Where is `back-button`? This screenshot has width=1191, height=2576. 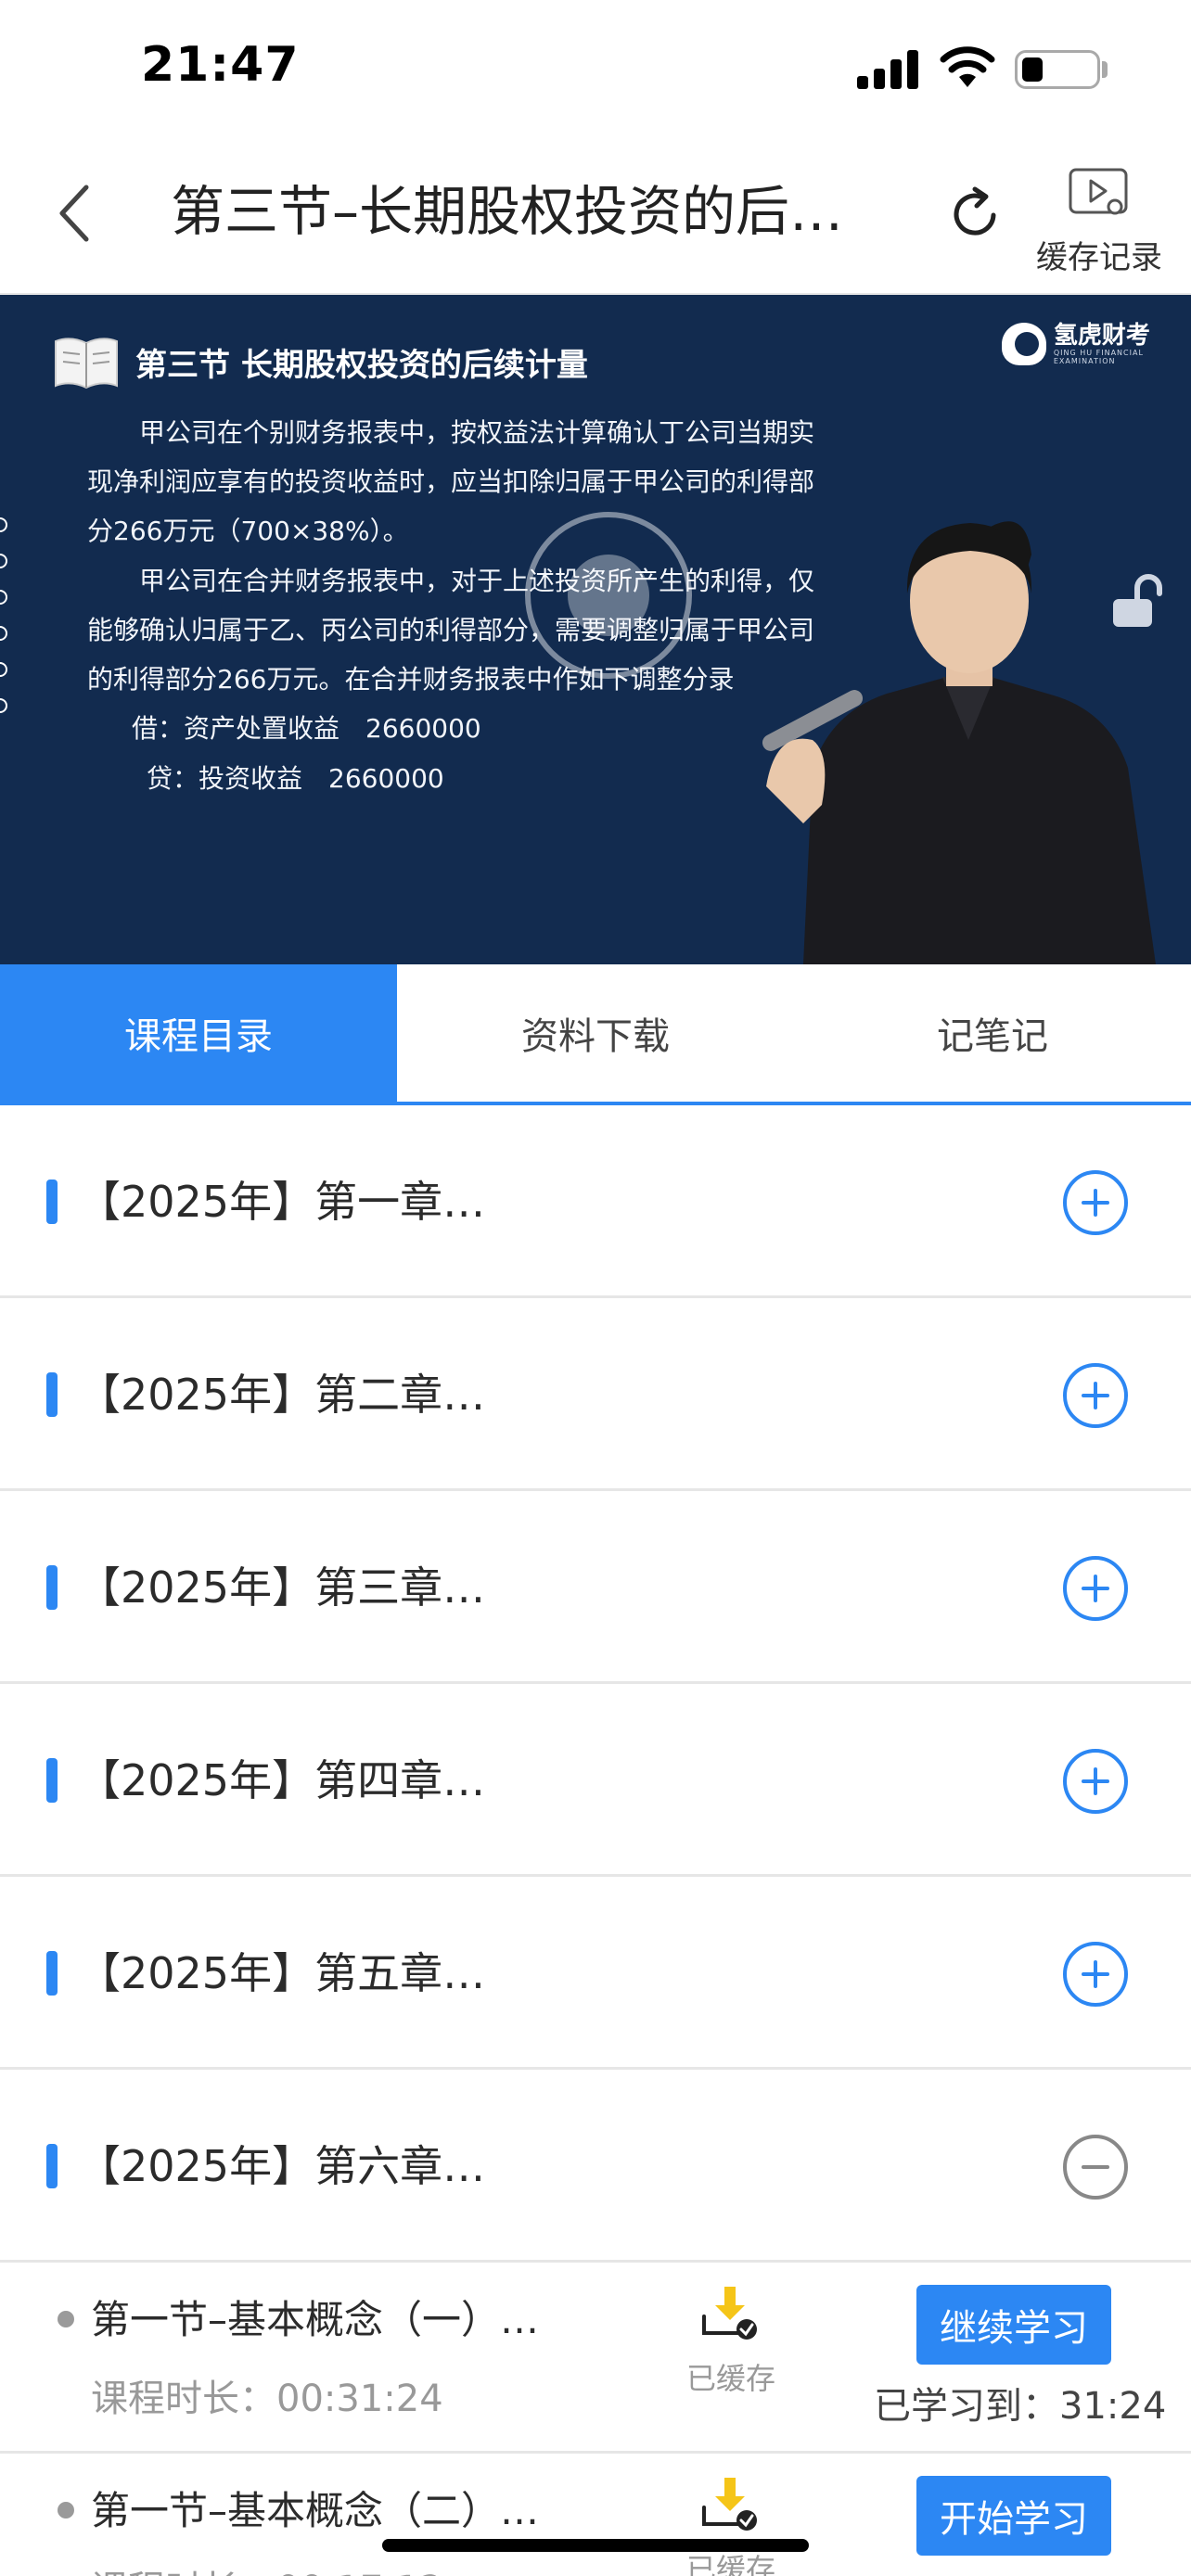 back-button is located at coordinates (73, 213).